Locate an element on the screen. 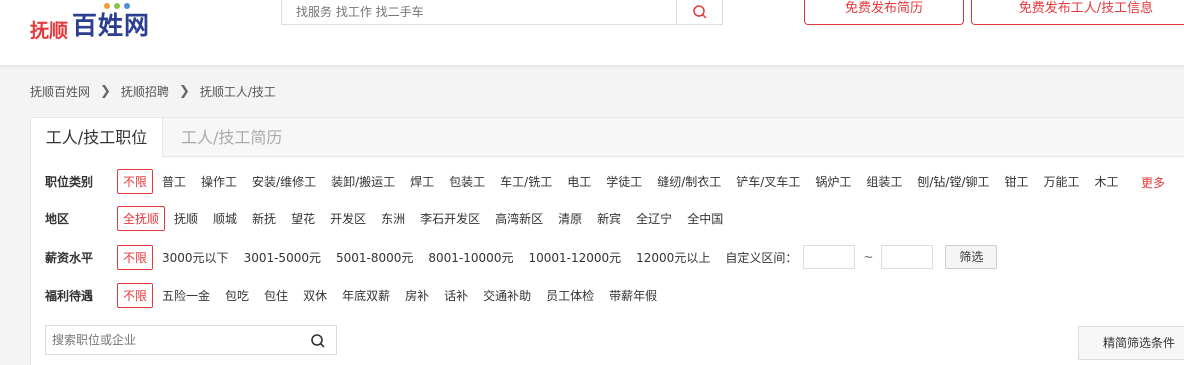 The image size is (1184, 365). filter-option: 全中国 is located at coordinates (705, 218).